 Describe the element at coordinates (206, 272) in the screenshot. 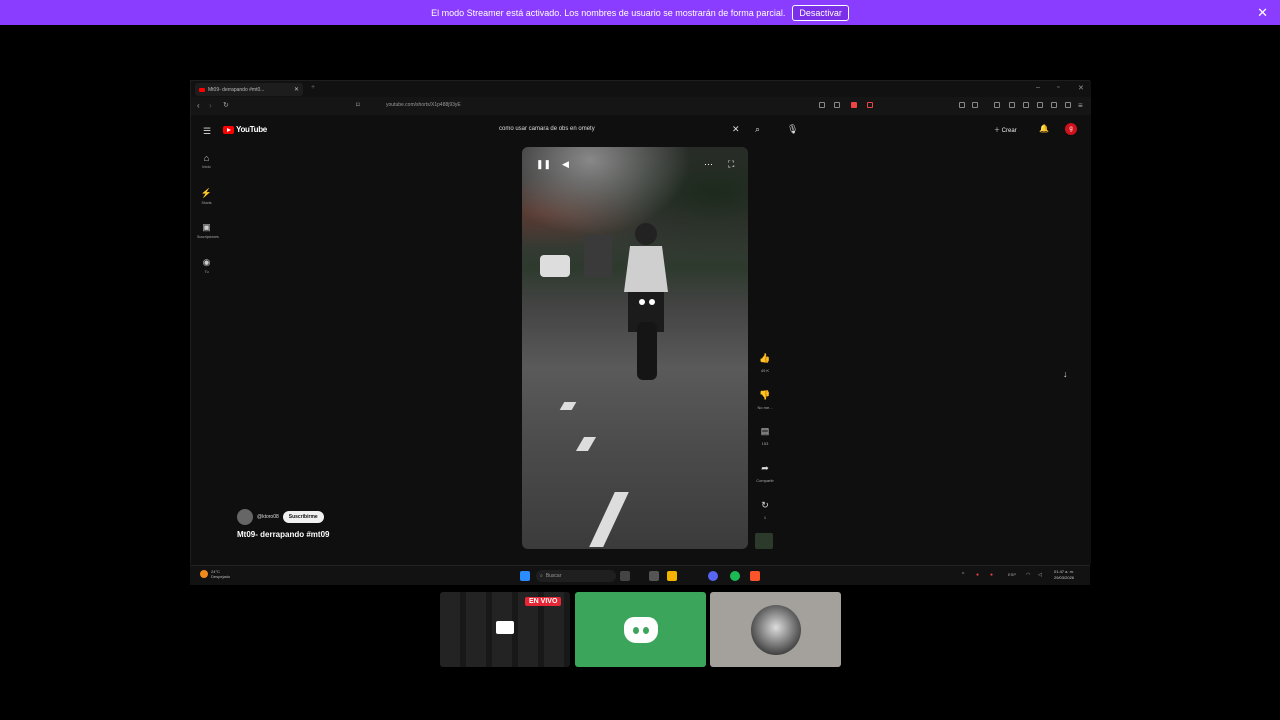

I see `sidebar-item-label: Tú` at that location.